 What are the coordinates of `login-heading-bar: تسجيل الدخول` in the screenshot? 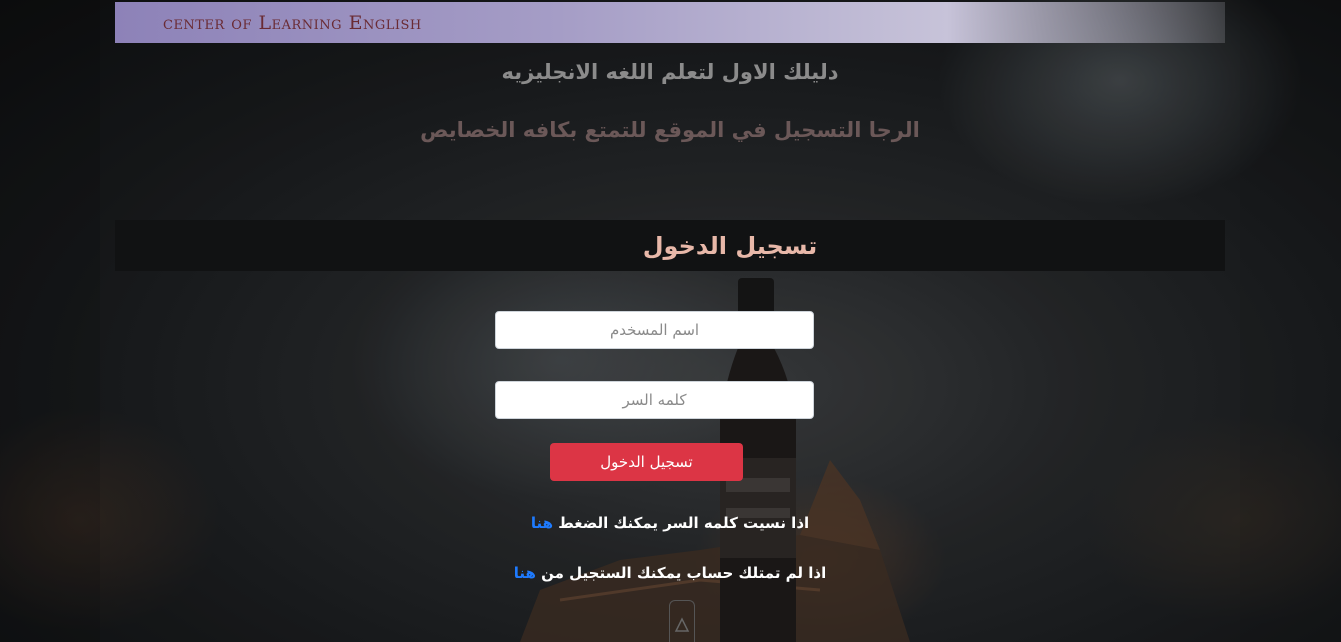 It's located at (670, 245).